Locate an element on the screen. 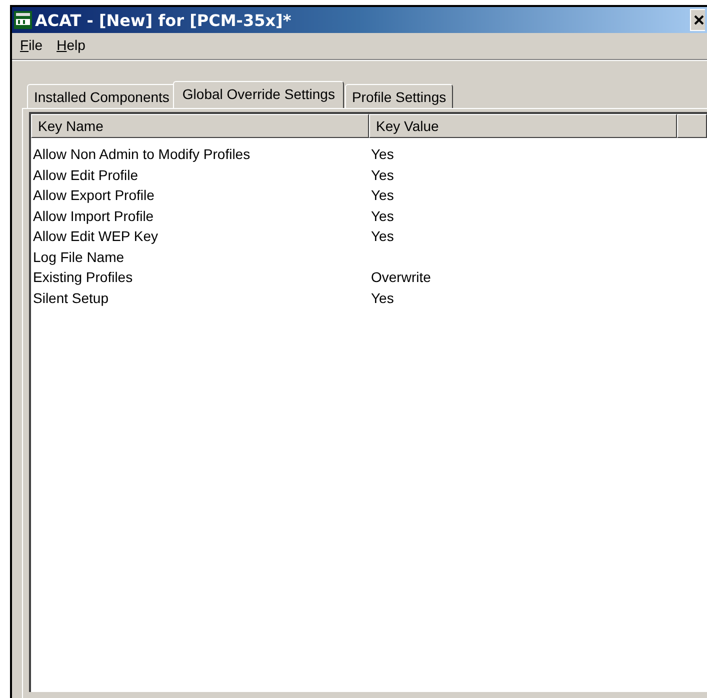 This screenshot has height=698, width=707. column-header: Key Value is located at coordinates (523, 126).